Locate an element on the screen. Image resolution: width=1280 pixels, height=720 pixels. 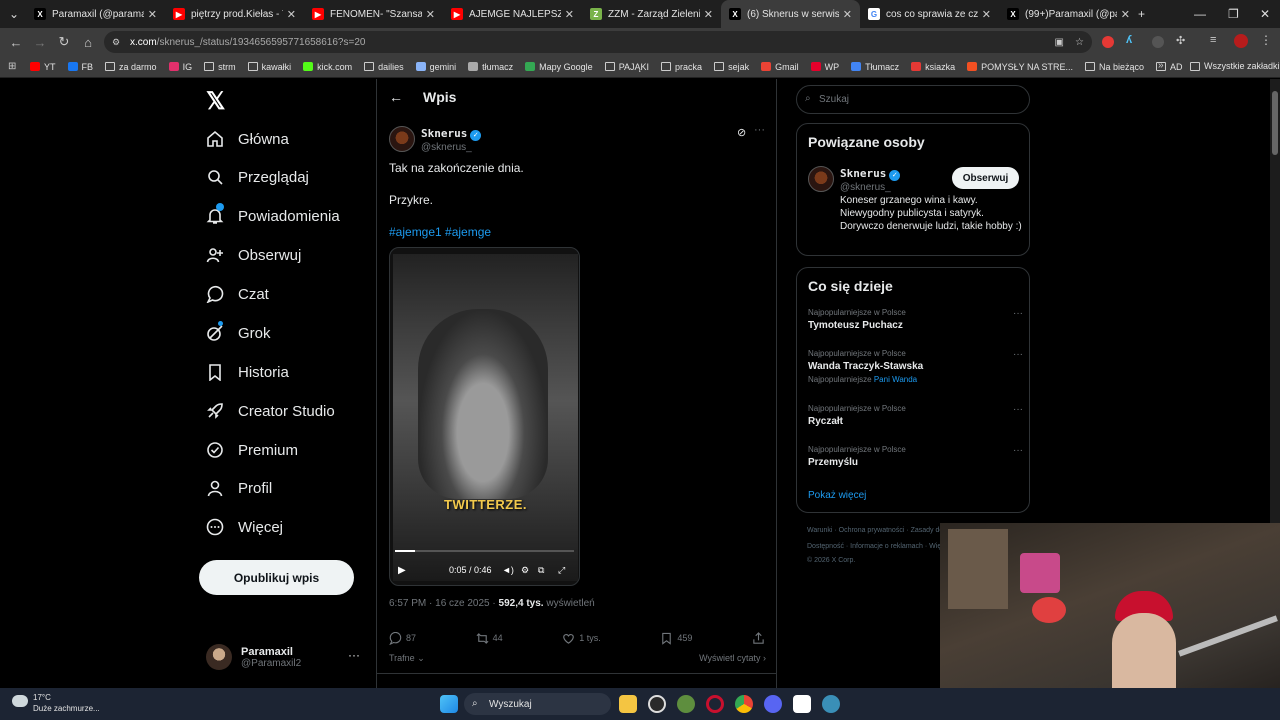
bookmark-item: Tłumacz is located at coordinates (875, 67).